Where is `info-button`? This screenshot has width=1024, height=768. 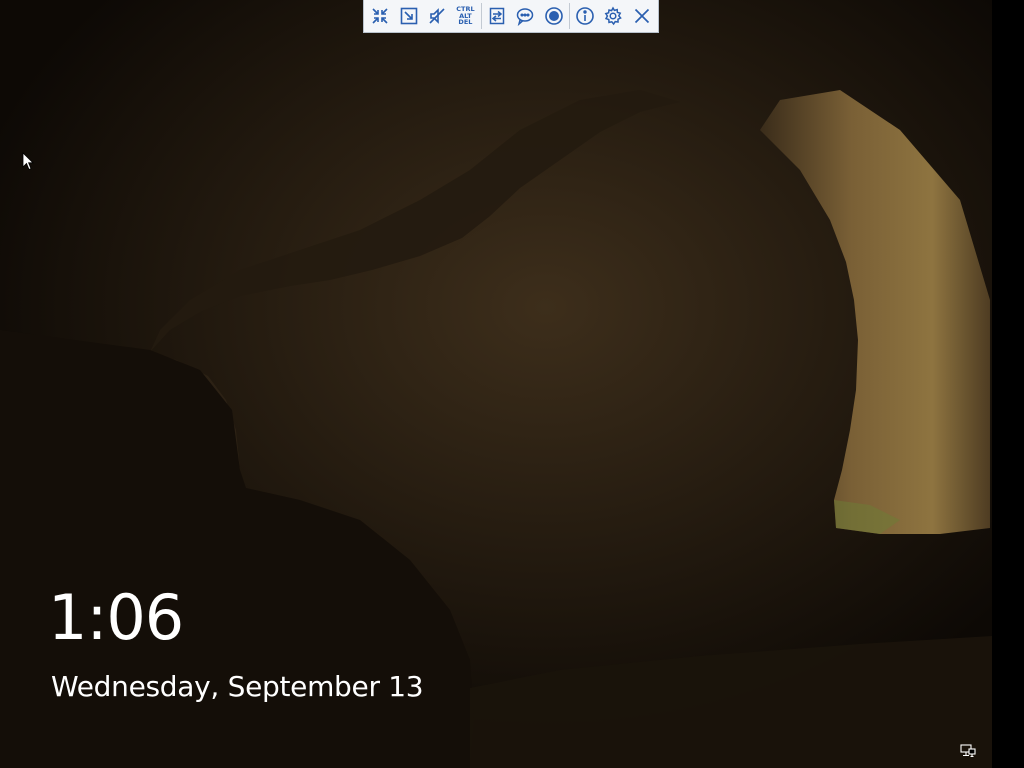
info-button is located at coordinates (585, 16).